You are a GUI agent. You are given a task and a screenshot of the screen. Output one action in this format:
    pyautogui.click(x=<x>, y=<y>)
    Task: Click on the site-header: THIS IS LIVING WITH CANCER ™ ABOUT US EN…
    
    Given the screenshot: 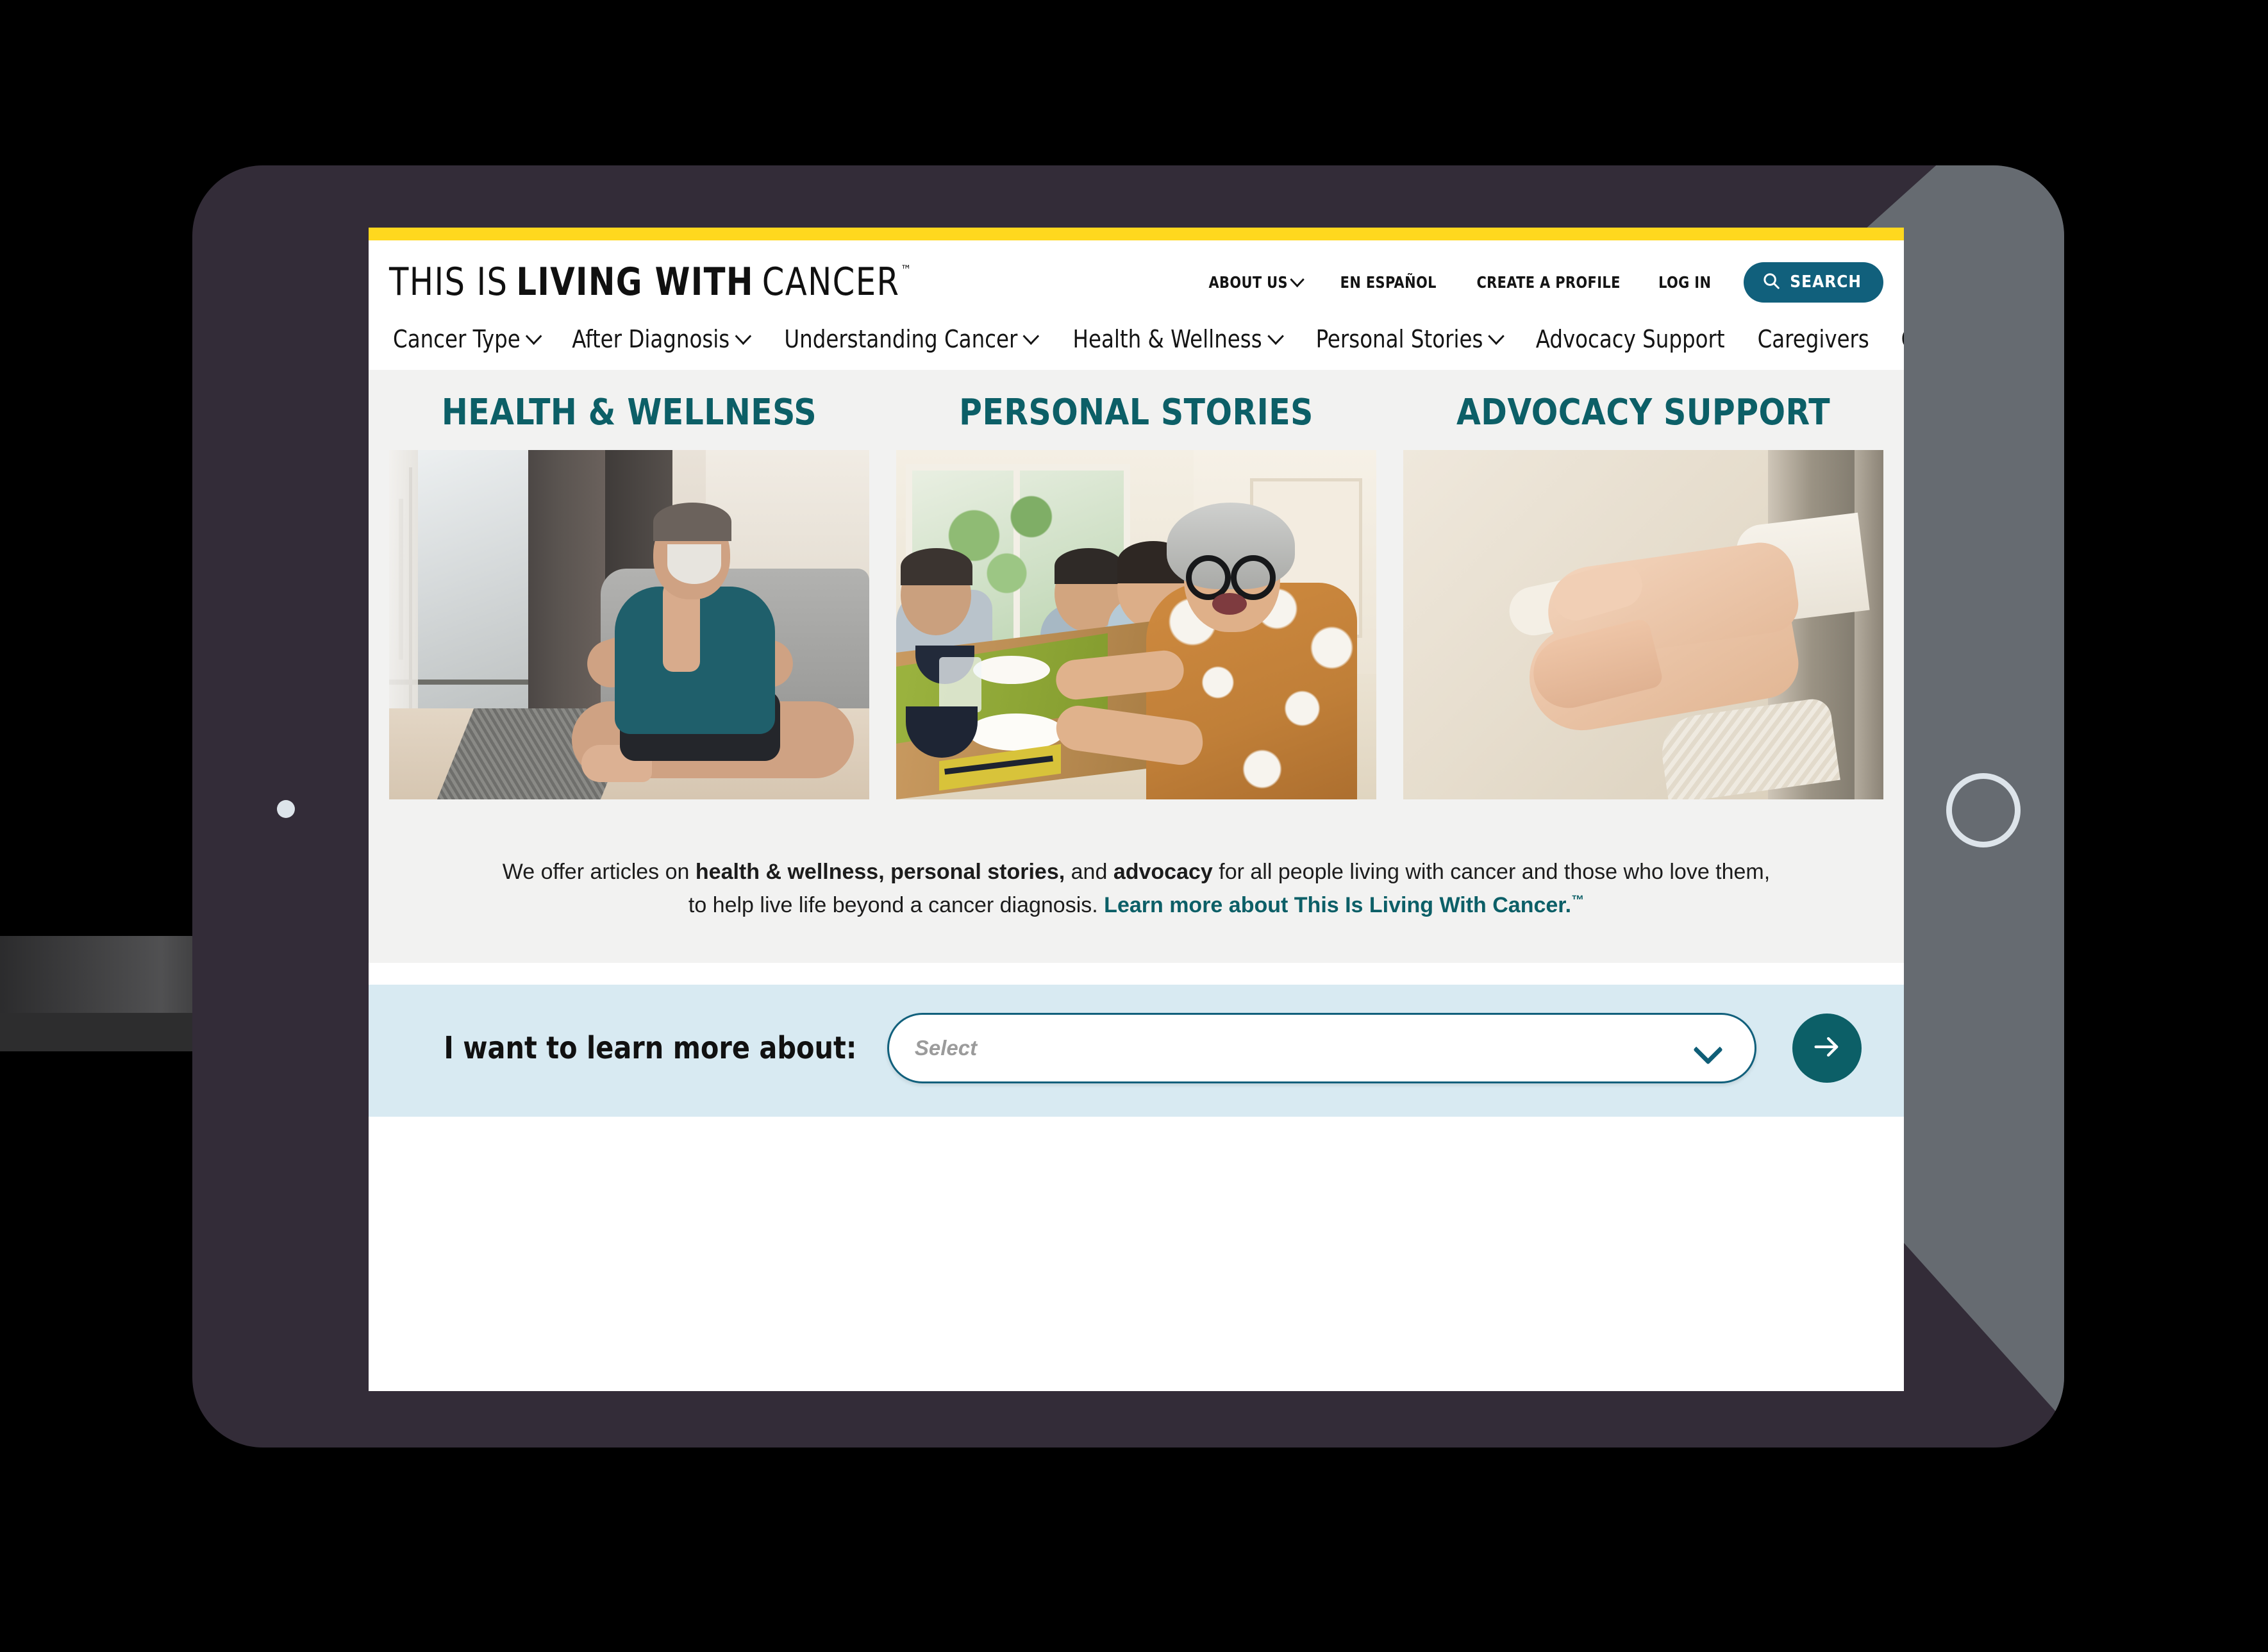 What is the action you would take?
    pyautogui.click(x=1136, y=280)
    